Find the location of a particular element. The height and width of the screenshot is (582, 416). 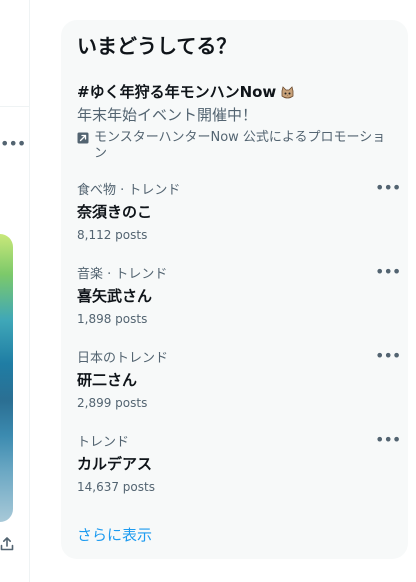

trend-post-count: 14,637 posts is located at coordinates (116, 487).